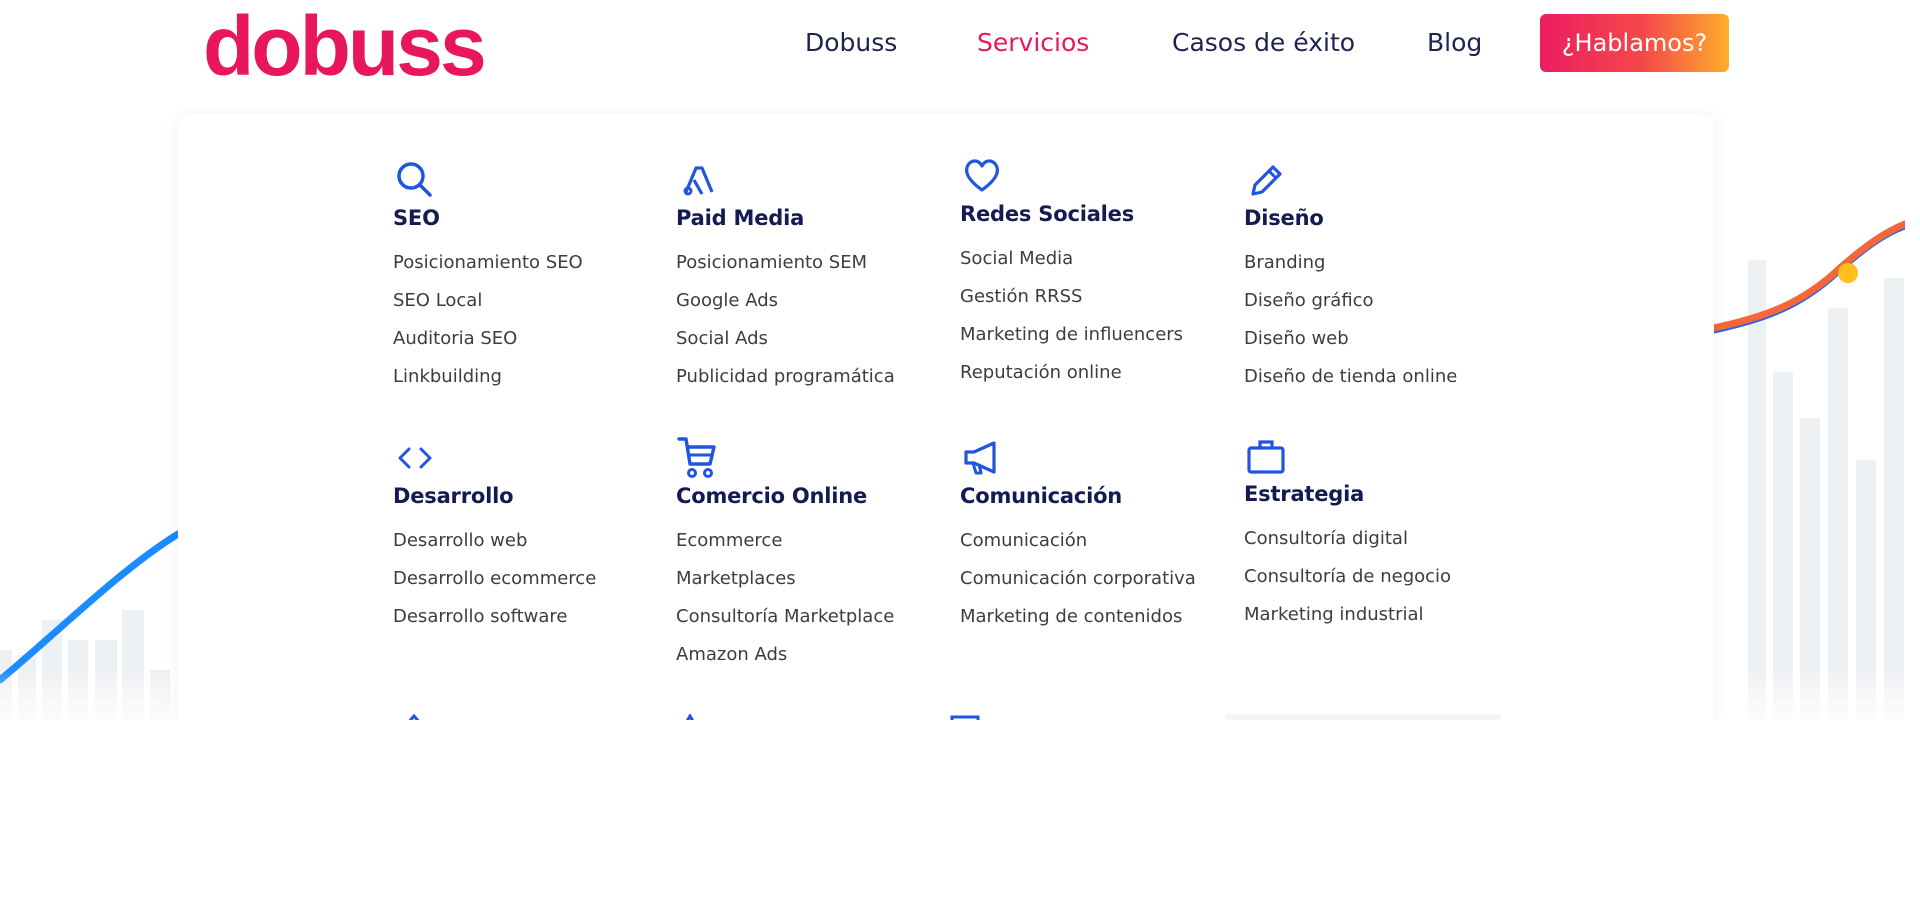 Image resolution: width=1920 pixels, height=904 pixels. What do you see at coordinates (1095, 335) in the screenshot?
I see `menu-link: Marketing de influencers` at bounding box center [1095, 335].